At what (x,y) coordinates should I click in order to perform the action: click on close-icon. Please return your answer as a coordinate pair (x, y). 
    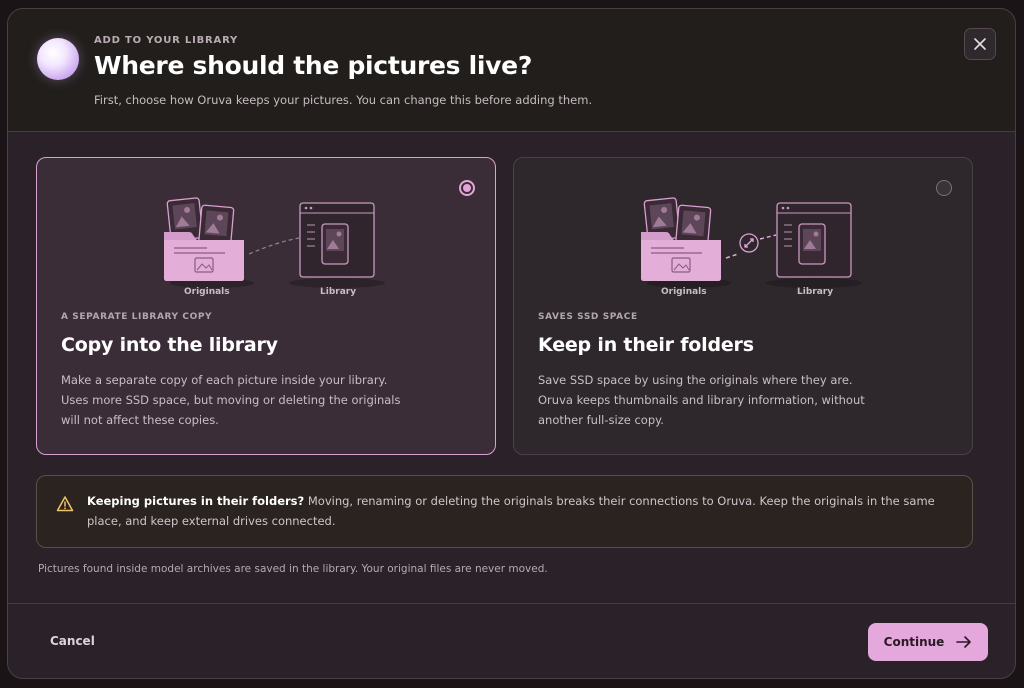
    Looking at the image, I should click on (980, 44).